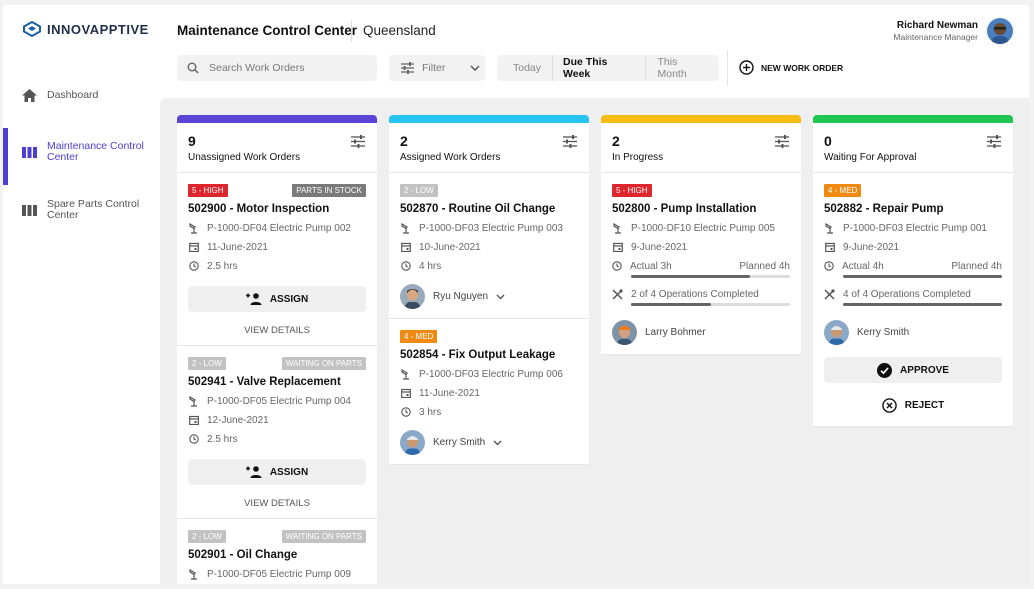  I want to click on column-title: In Progress, so click(638, 157).